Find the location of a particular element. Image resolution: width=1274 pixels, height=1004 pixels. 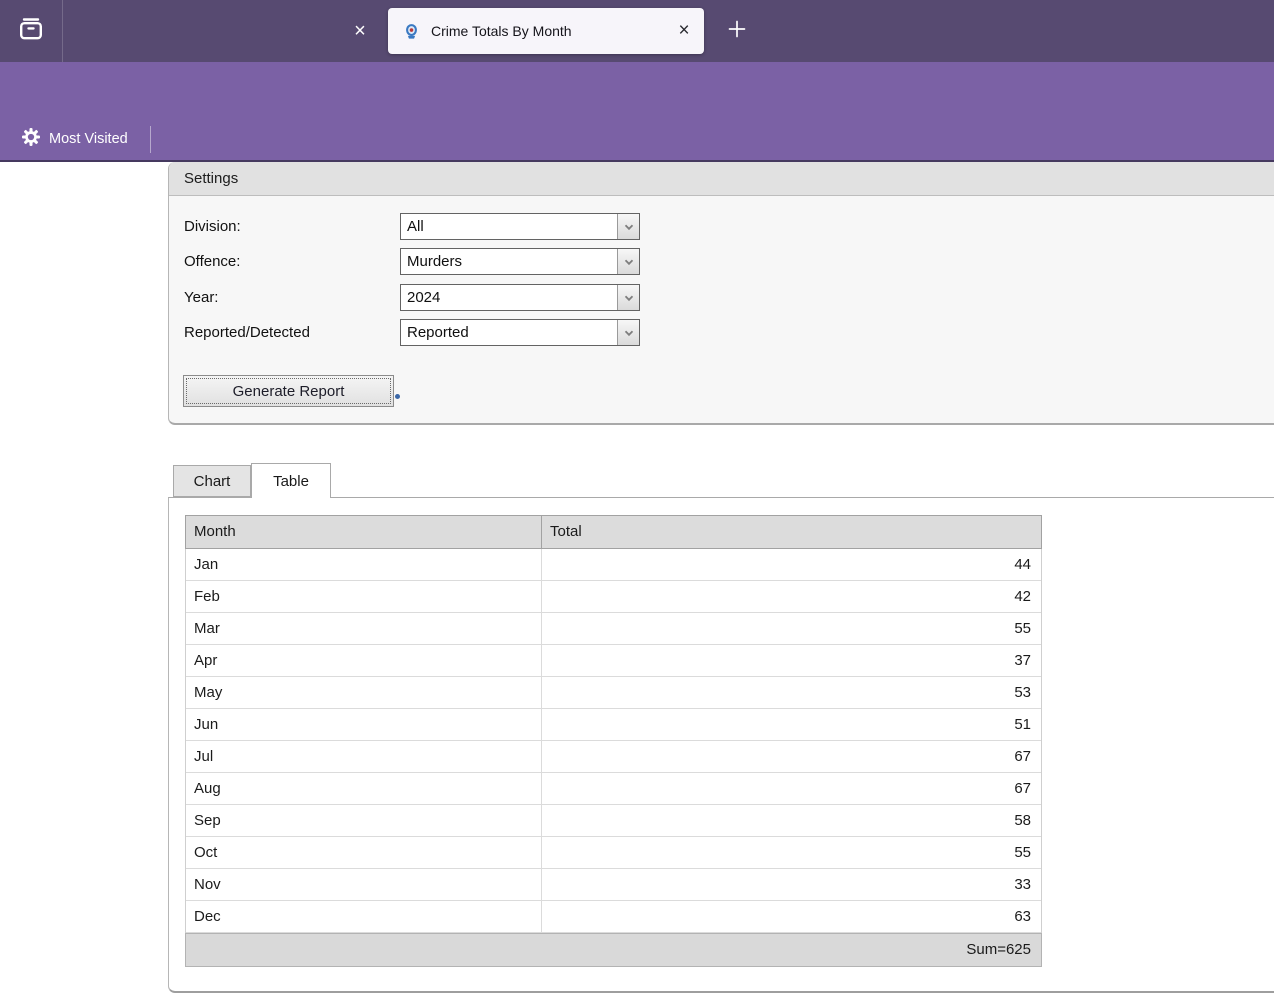

division-label: Division: is located at coordinates (212, 226).